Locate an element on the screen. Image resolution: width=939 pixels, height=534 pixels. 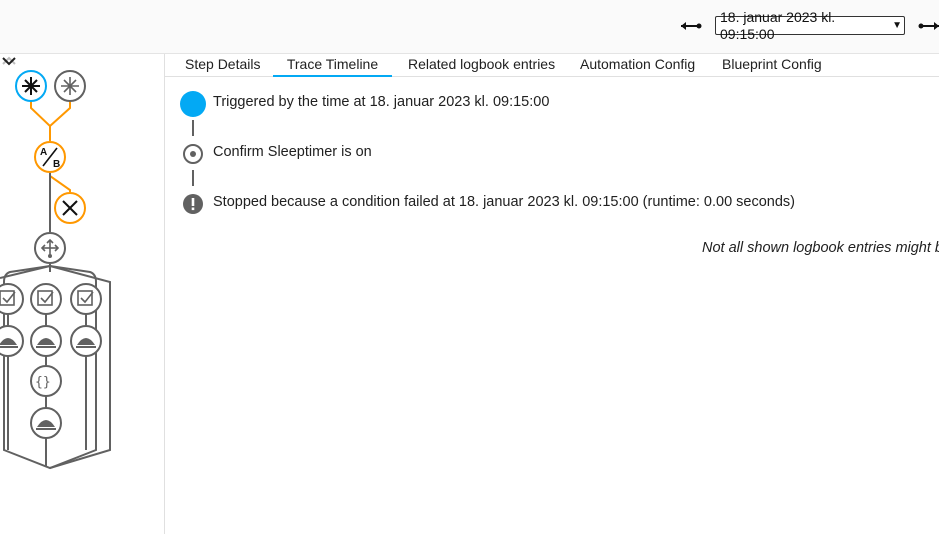
chevron-down-icon is located at coordinates (9, 61).